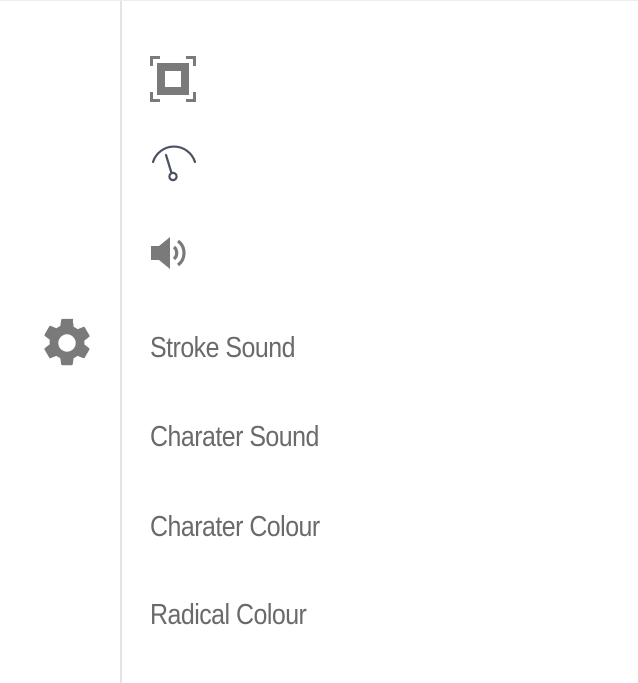 The height and width of the screenshot is (683, 638). Describe the element at coordinates (121, 342) in the screenshot. I see `vertical-divider` at that location.